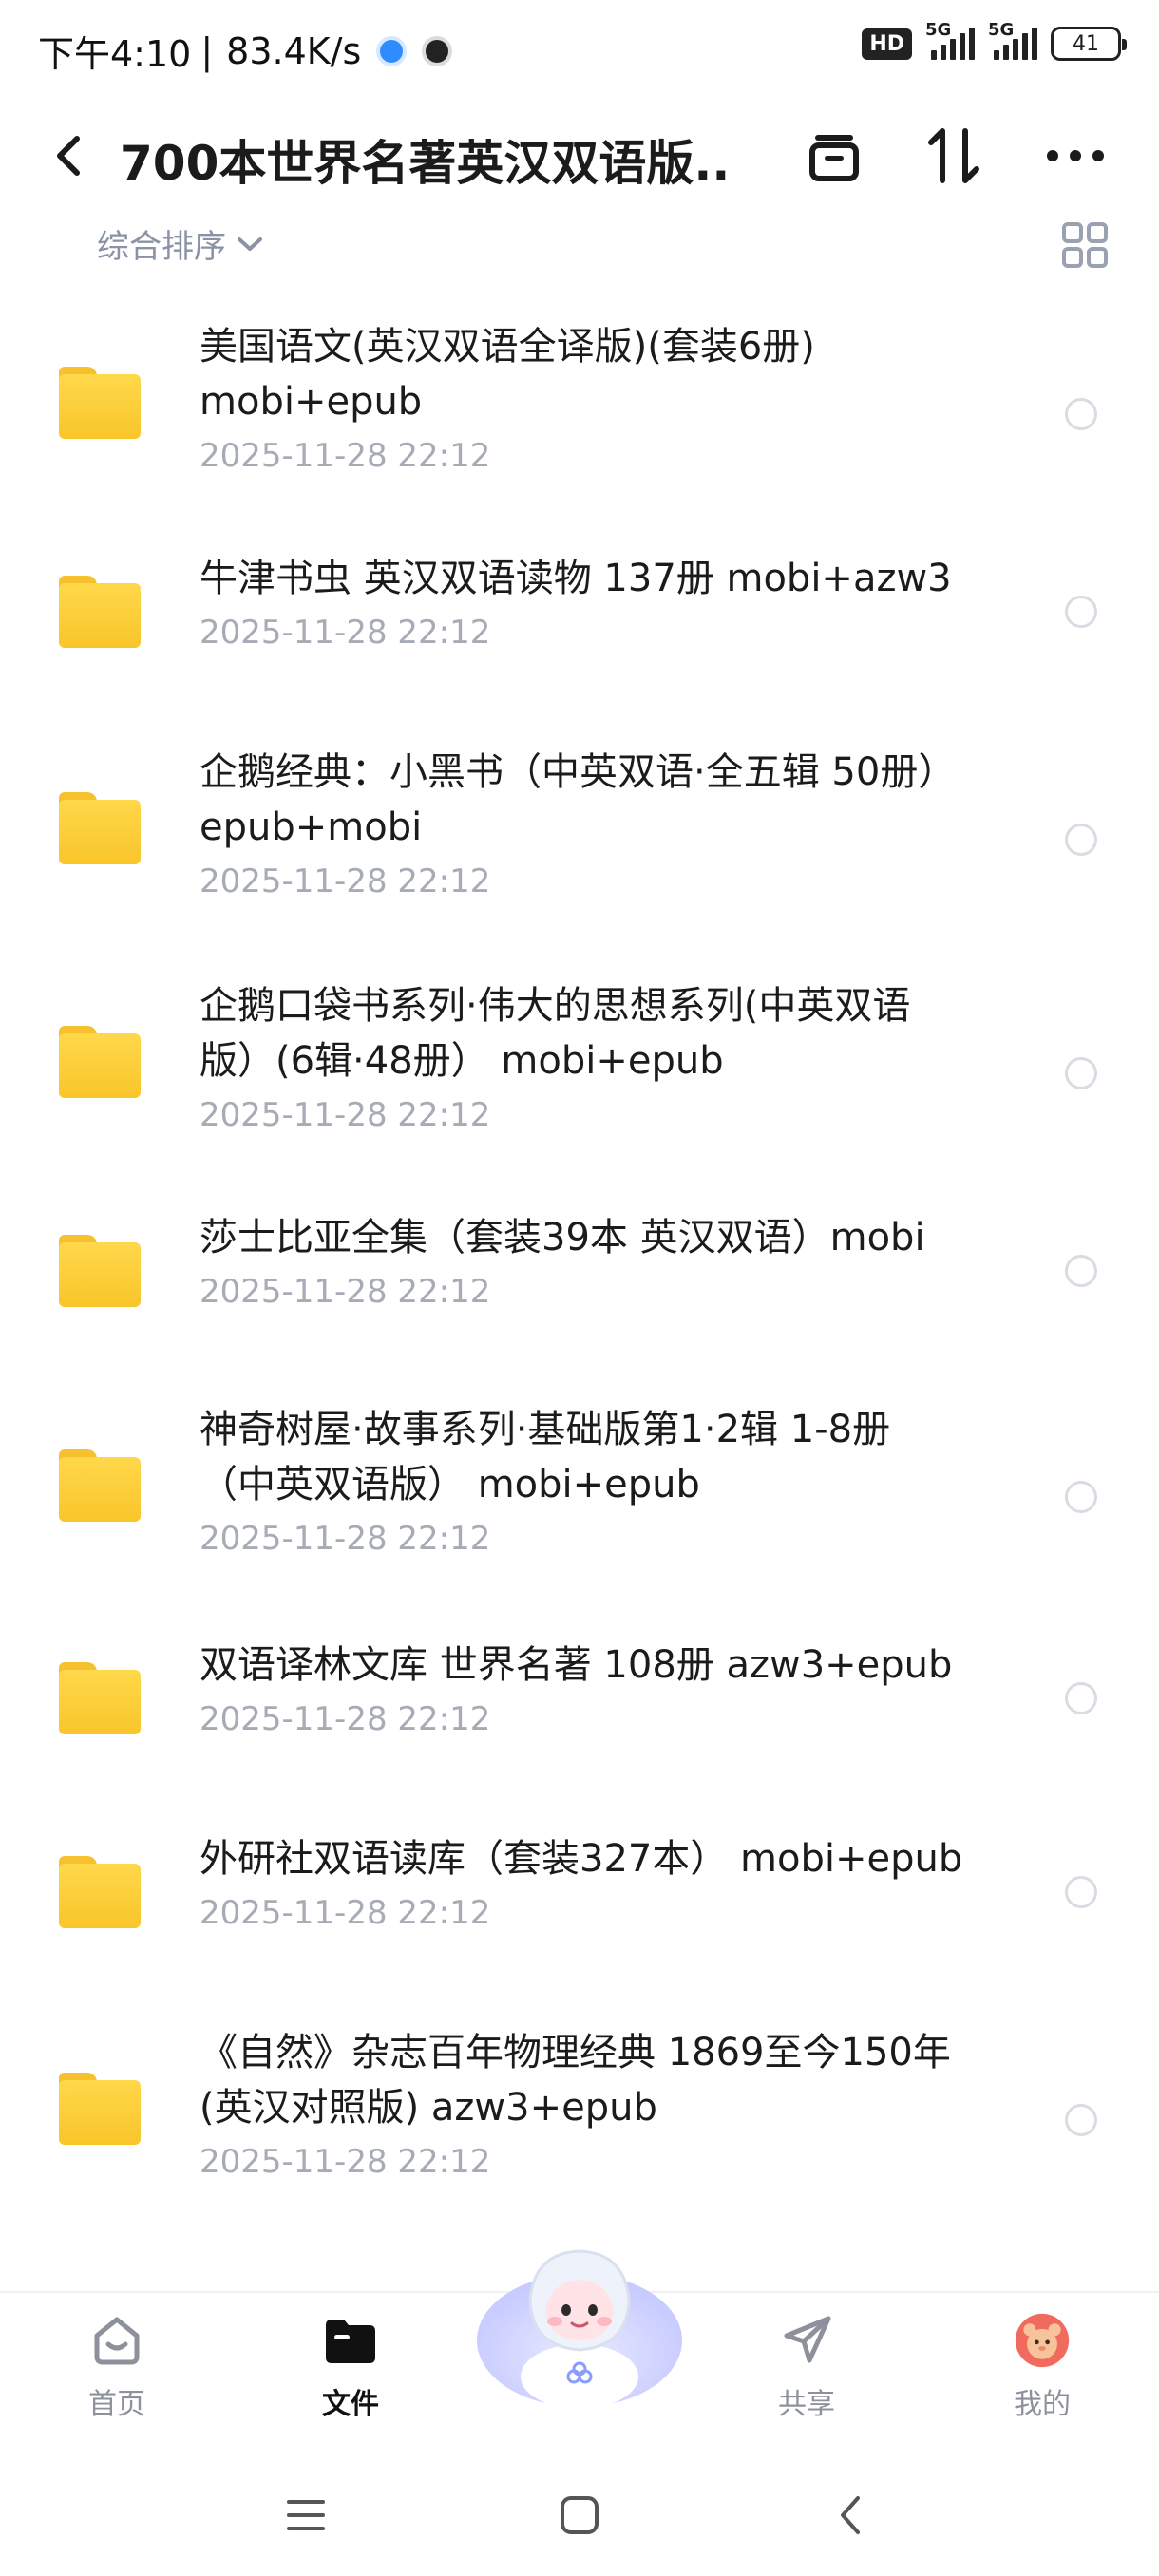 The width and height of the screenshot is (1159, 2576). I want to click on file-name-line: 外研社双语读库（套装327本） mobi+epub, so click(581, 1859).